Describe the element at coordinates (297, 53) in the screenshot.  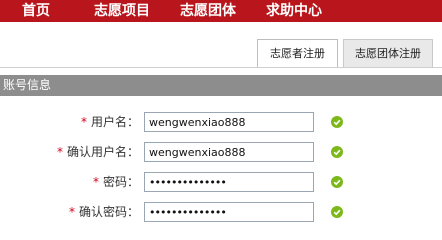
I see `tab-volunteer-register: 志愿者注册` at that location.